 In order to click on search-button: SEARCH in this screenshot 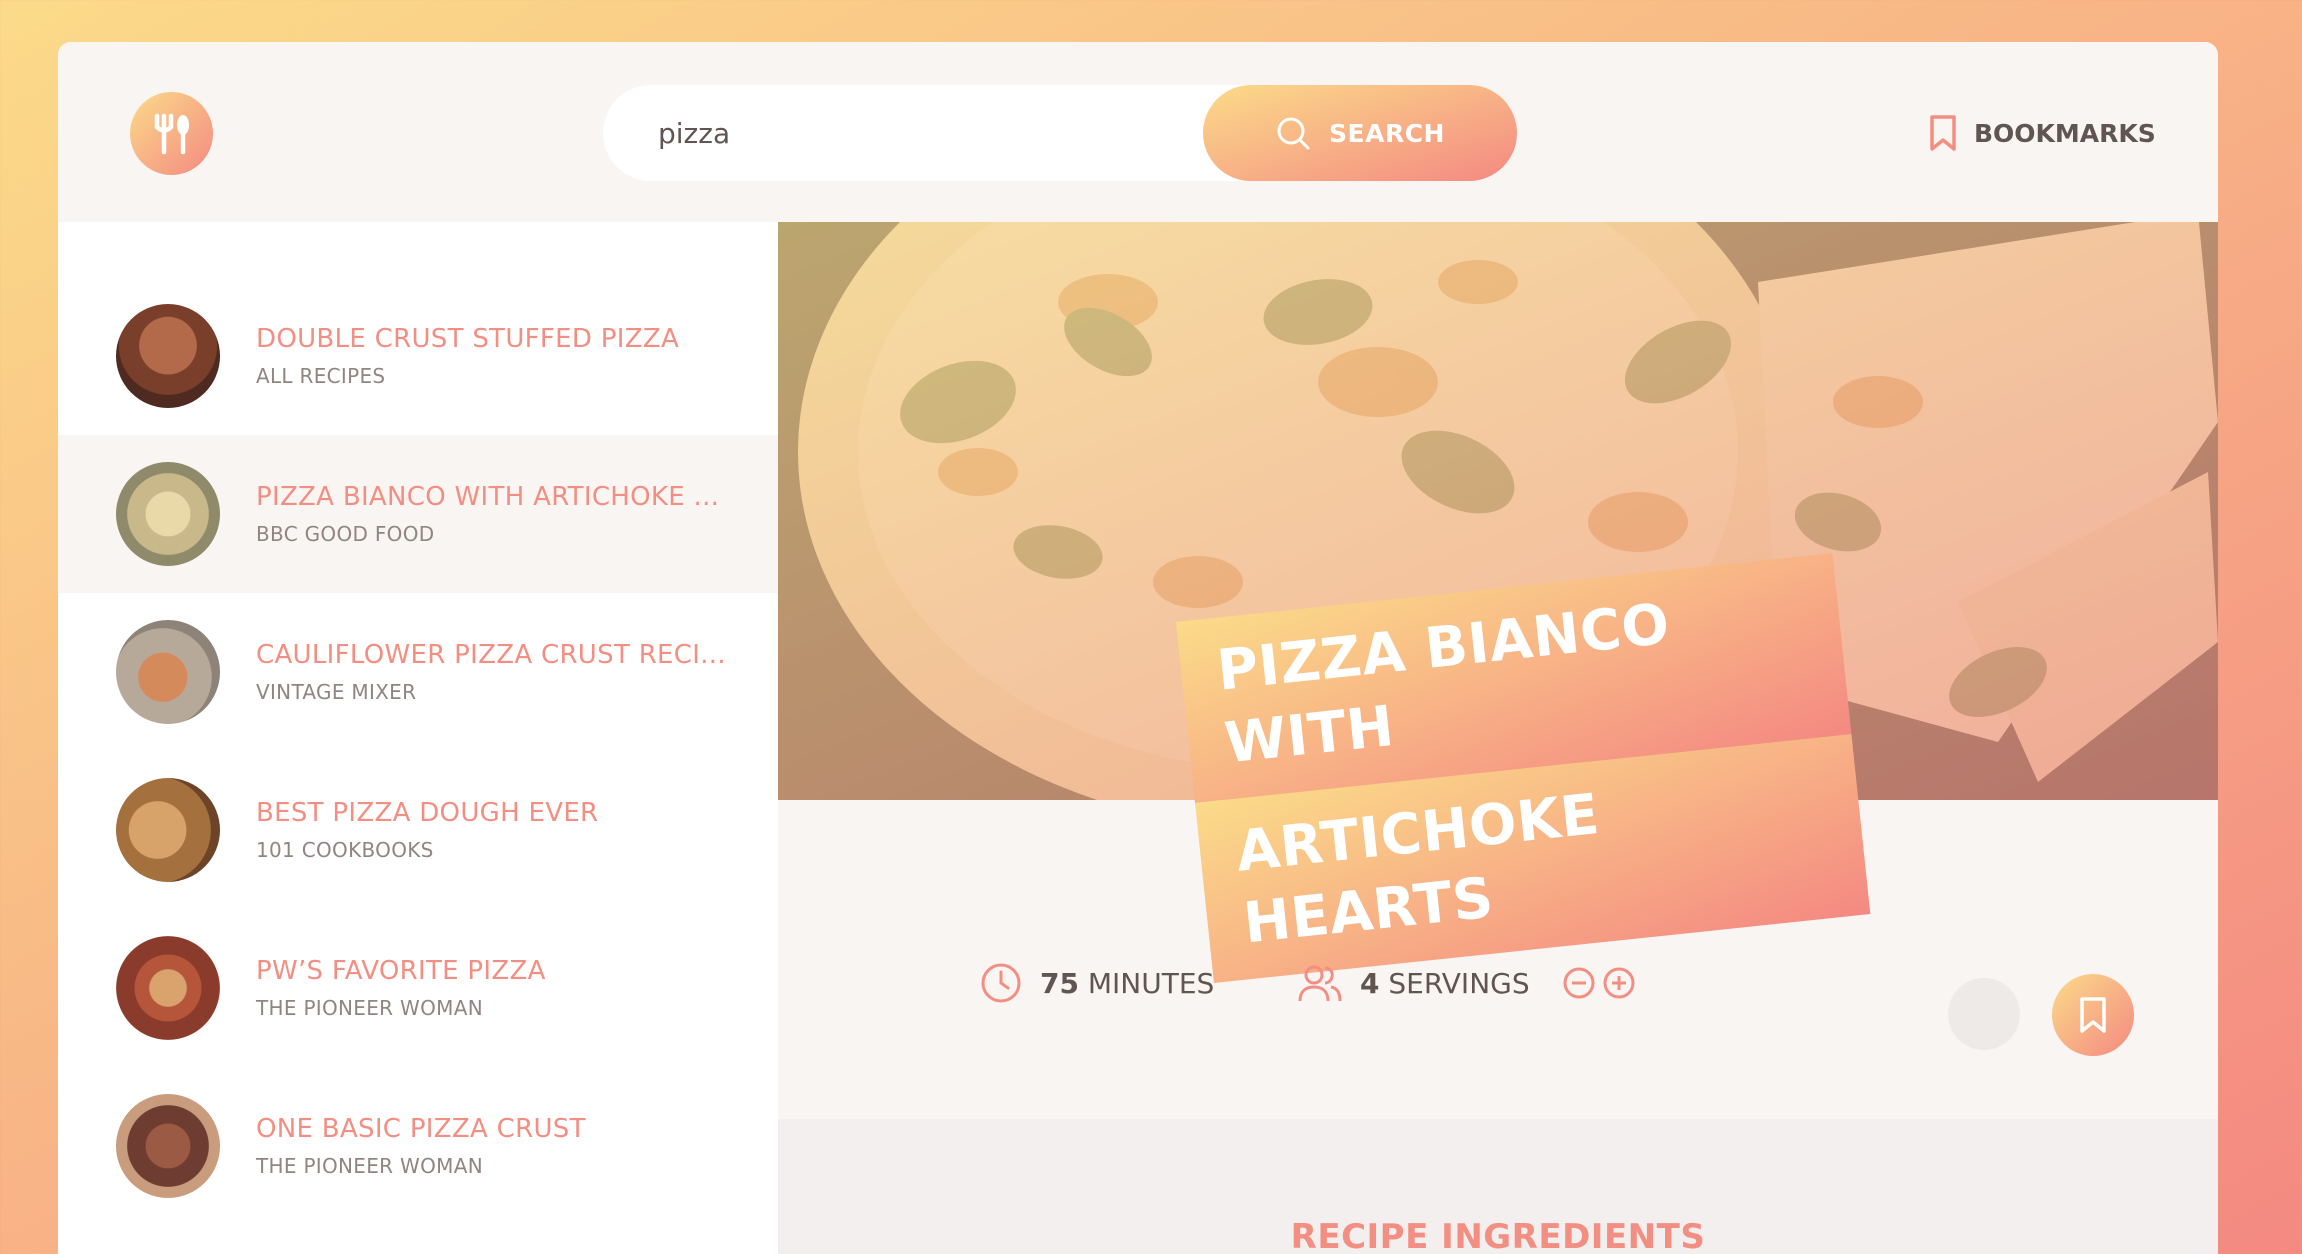, I will do `click(1360, 133)`.